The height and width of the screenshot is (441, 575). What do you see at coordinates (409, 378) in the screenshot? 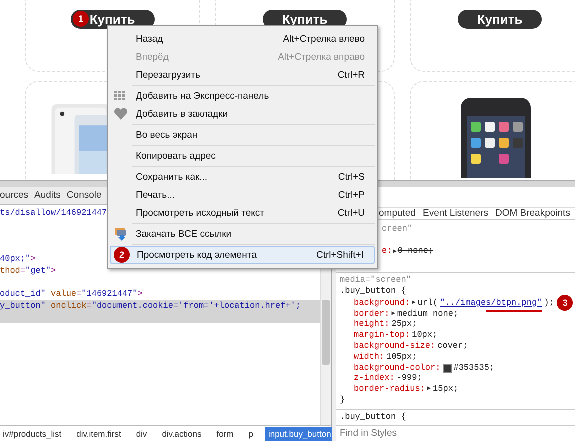
I see `property-value: -999;` at bounding box center [409, 378].